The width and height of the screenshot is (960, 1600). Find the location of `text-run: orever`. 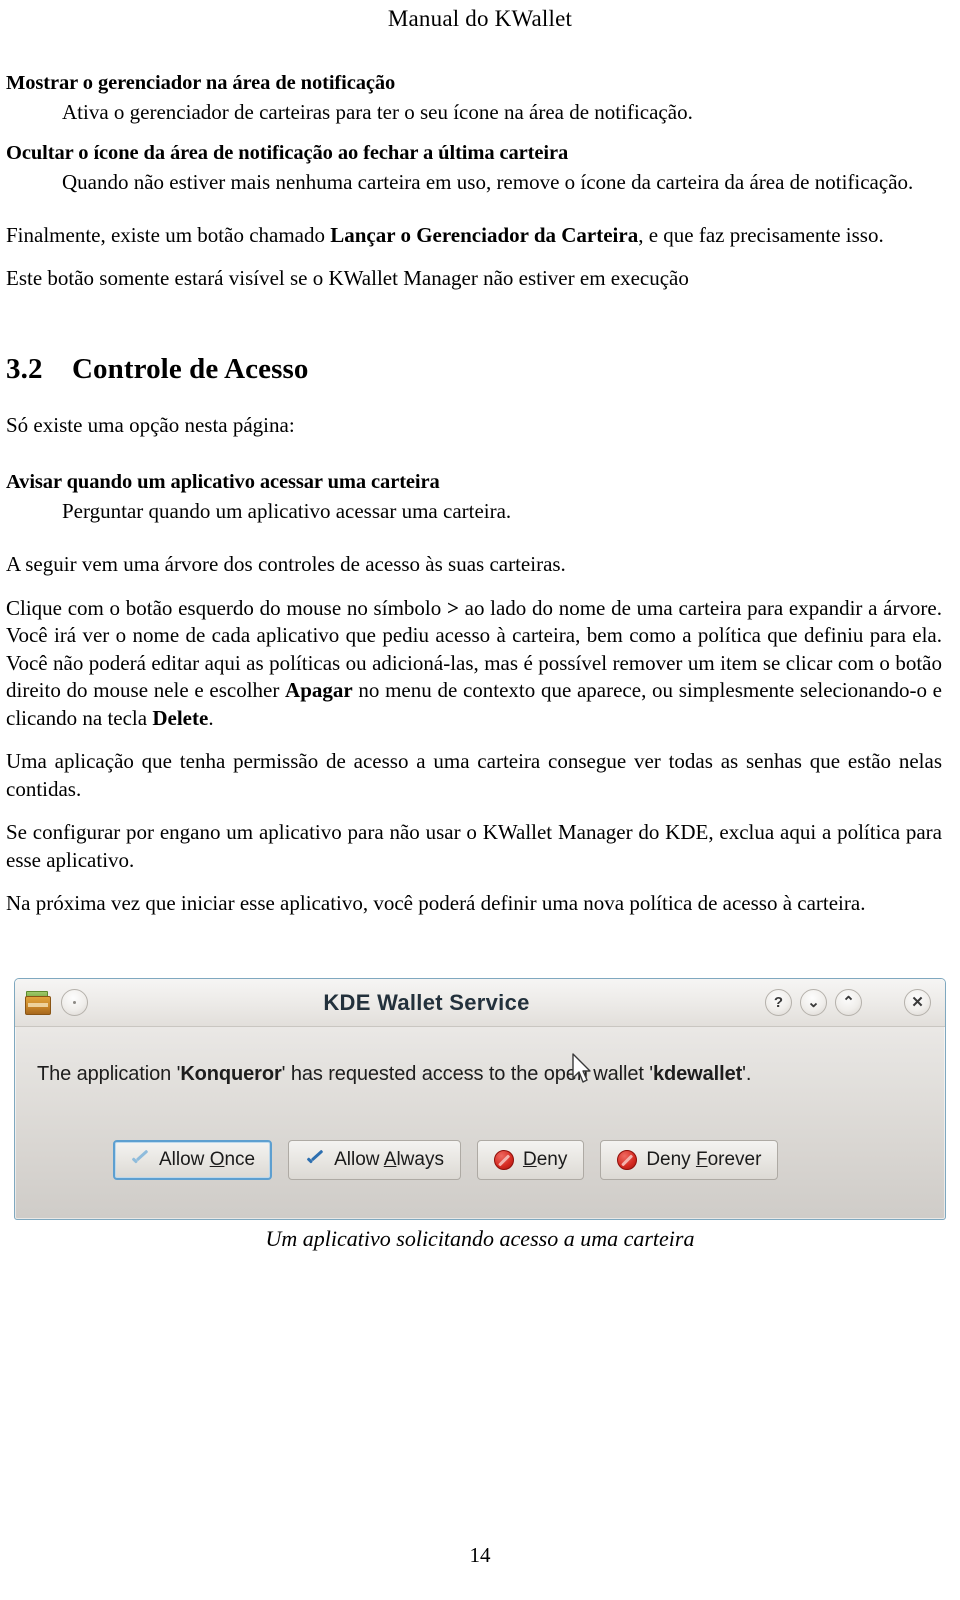

text-run: orever is located at coordinates (734, 1159).